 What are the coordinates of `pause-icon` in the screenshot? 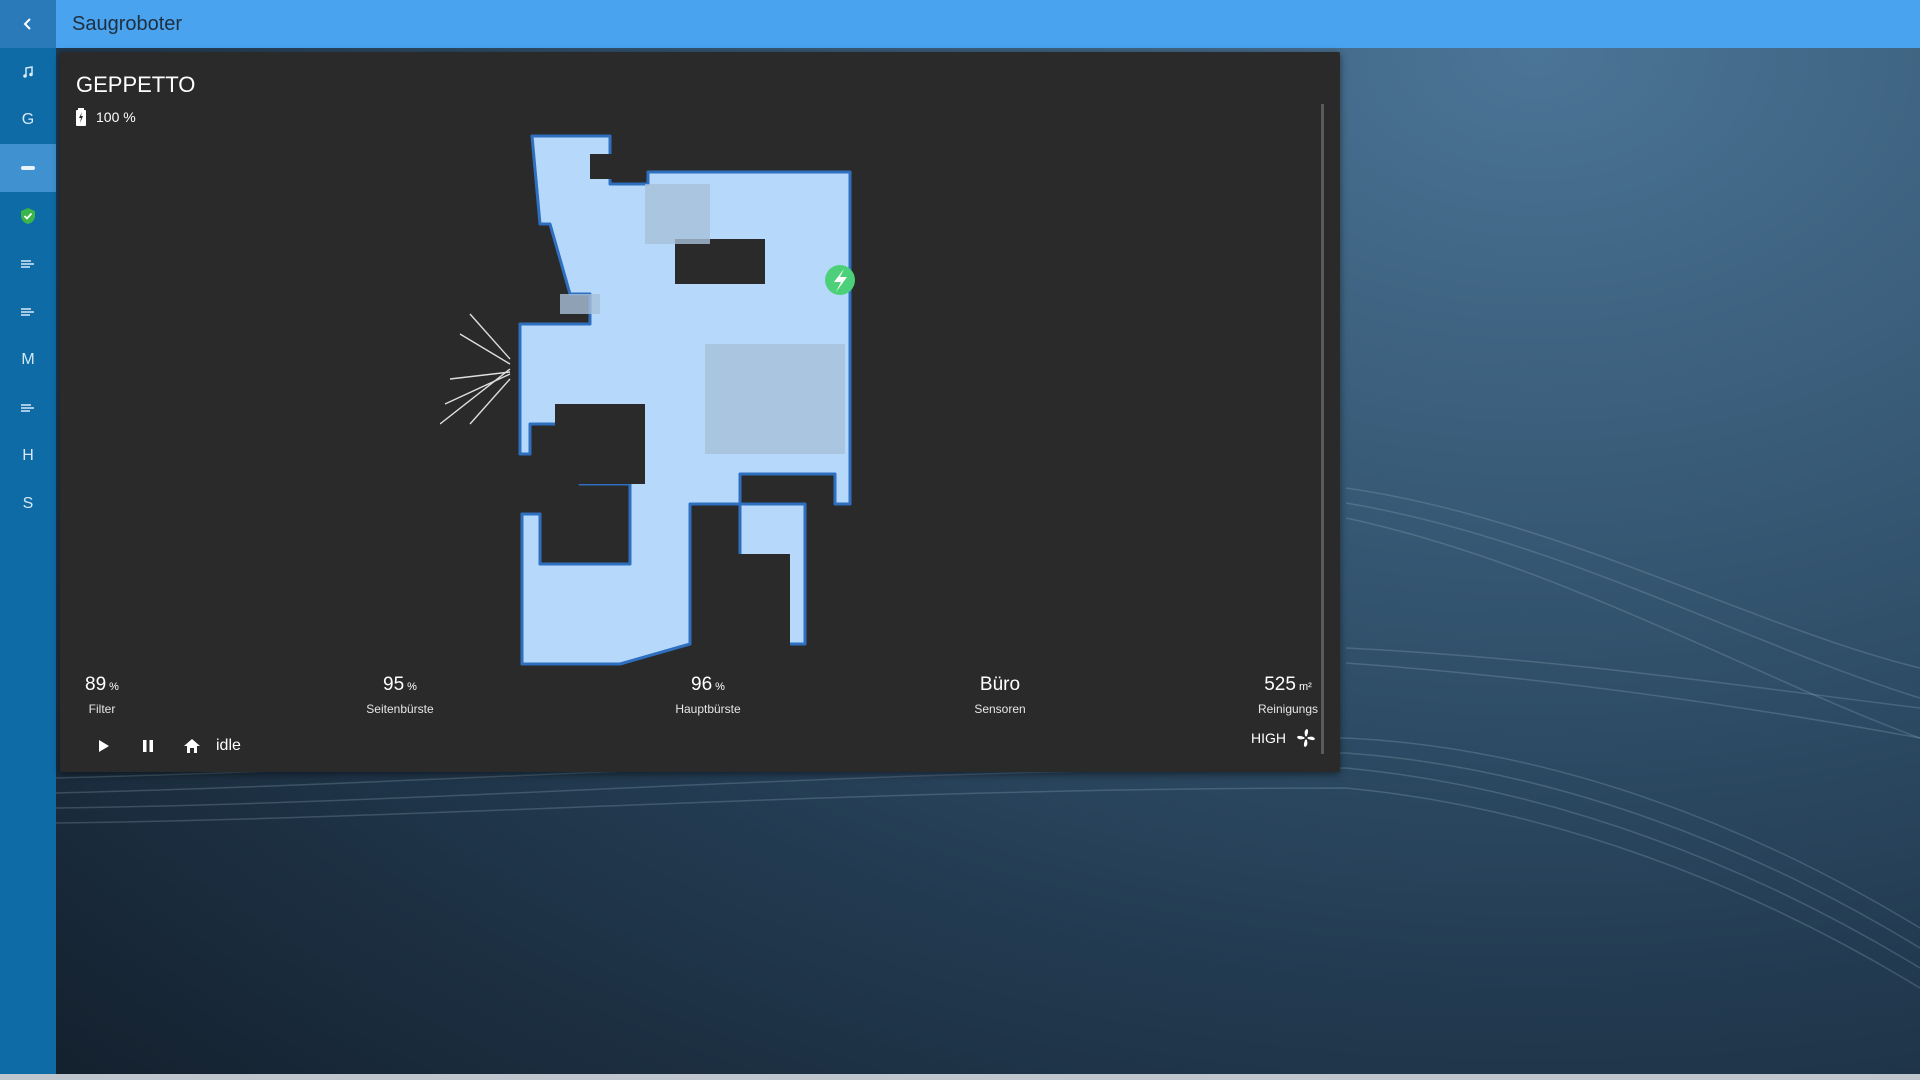 It's located at (148, 746).